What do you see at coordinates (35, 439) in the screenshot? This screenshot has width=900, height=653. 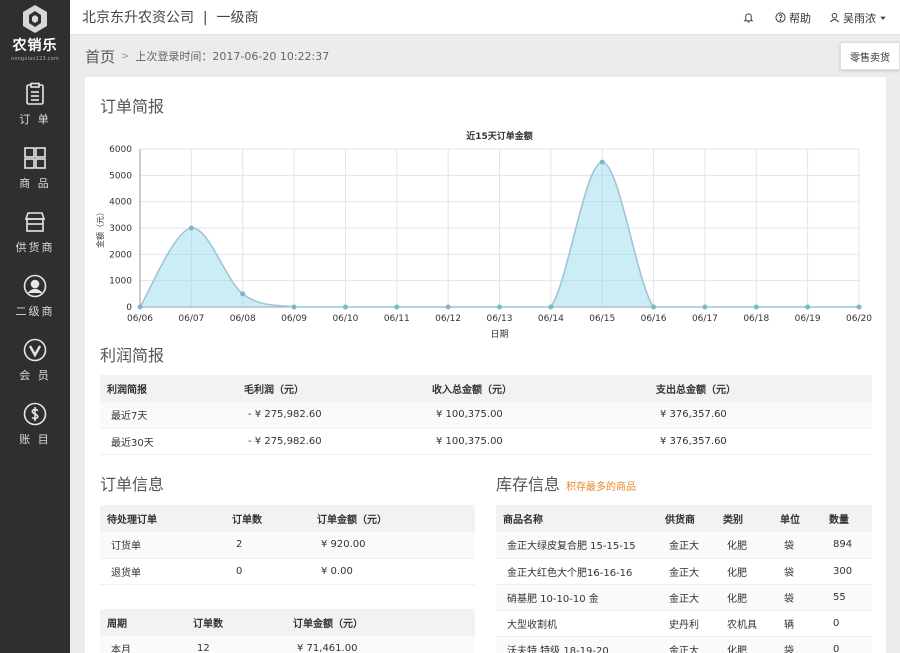 I see `nav-label: 账 目` at bounding box center [35, 439].